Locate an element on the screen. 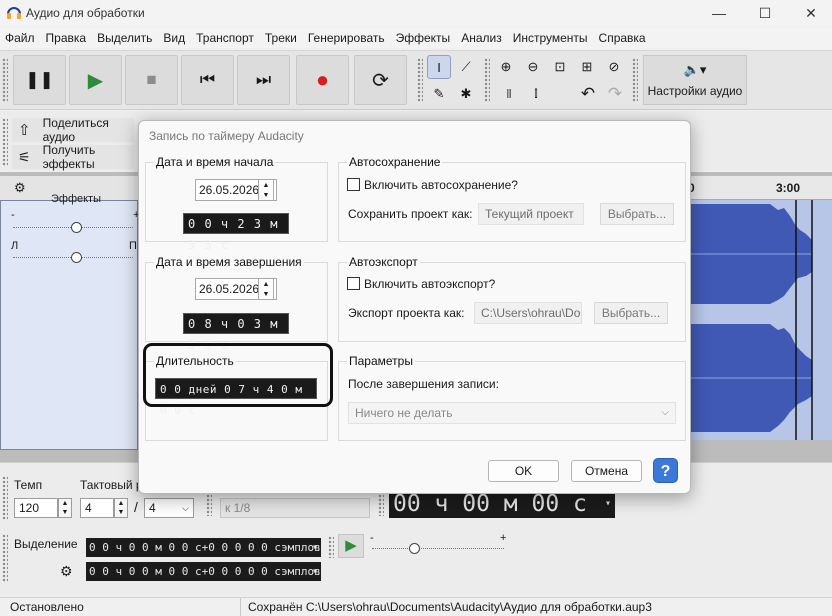  maximize-button: ☐ is located at coordinates (765, 13).